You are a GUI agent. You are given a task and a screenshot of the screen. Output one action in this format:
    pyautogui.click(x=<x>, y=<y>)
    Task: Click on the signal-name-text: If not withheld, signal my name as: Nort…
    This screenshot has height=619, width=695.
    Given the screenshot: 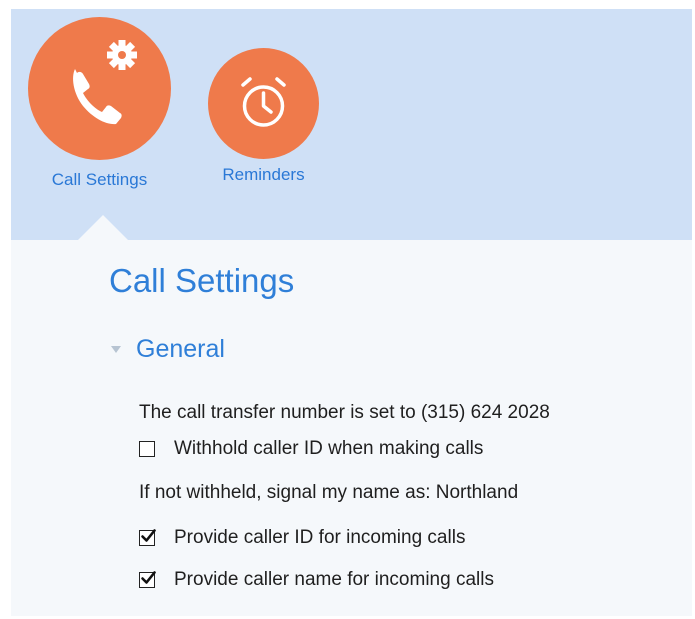 What is the action you would take?
    pyautogui.click(x=329, y=492)
    